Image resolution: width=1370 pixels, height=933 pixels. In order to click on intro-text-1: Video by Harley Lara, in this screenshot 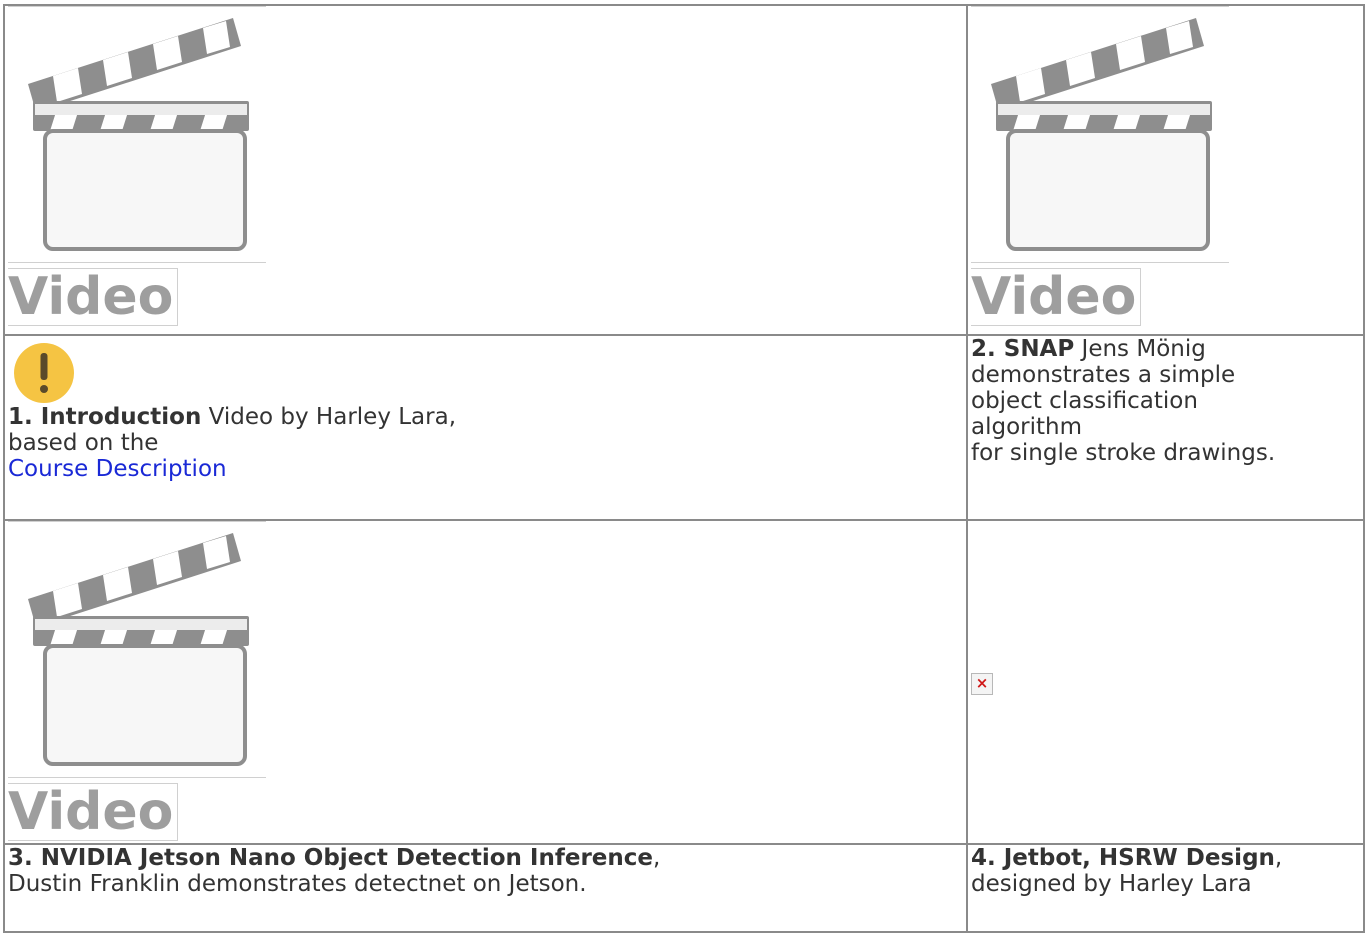, I will do `click(329, 417)`.